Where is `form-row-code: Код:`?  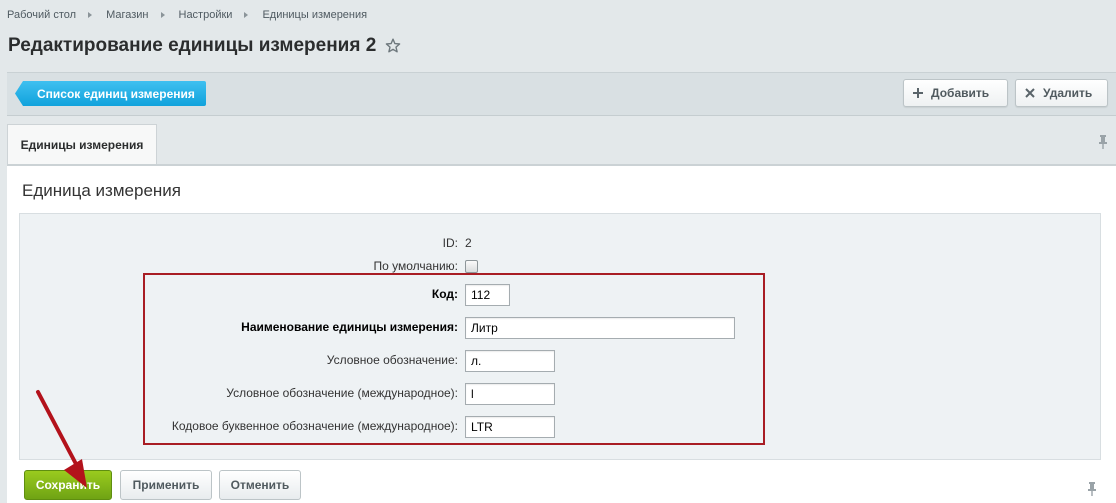
form-row-code: Код: is located at coordinates (560, 295).